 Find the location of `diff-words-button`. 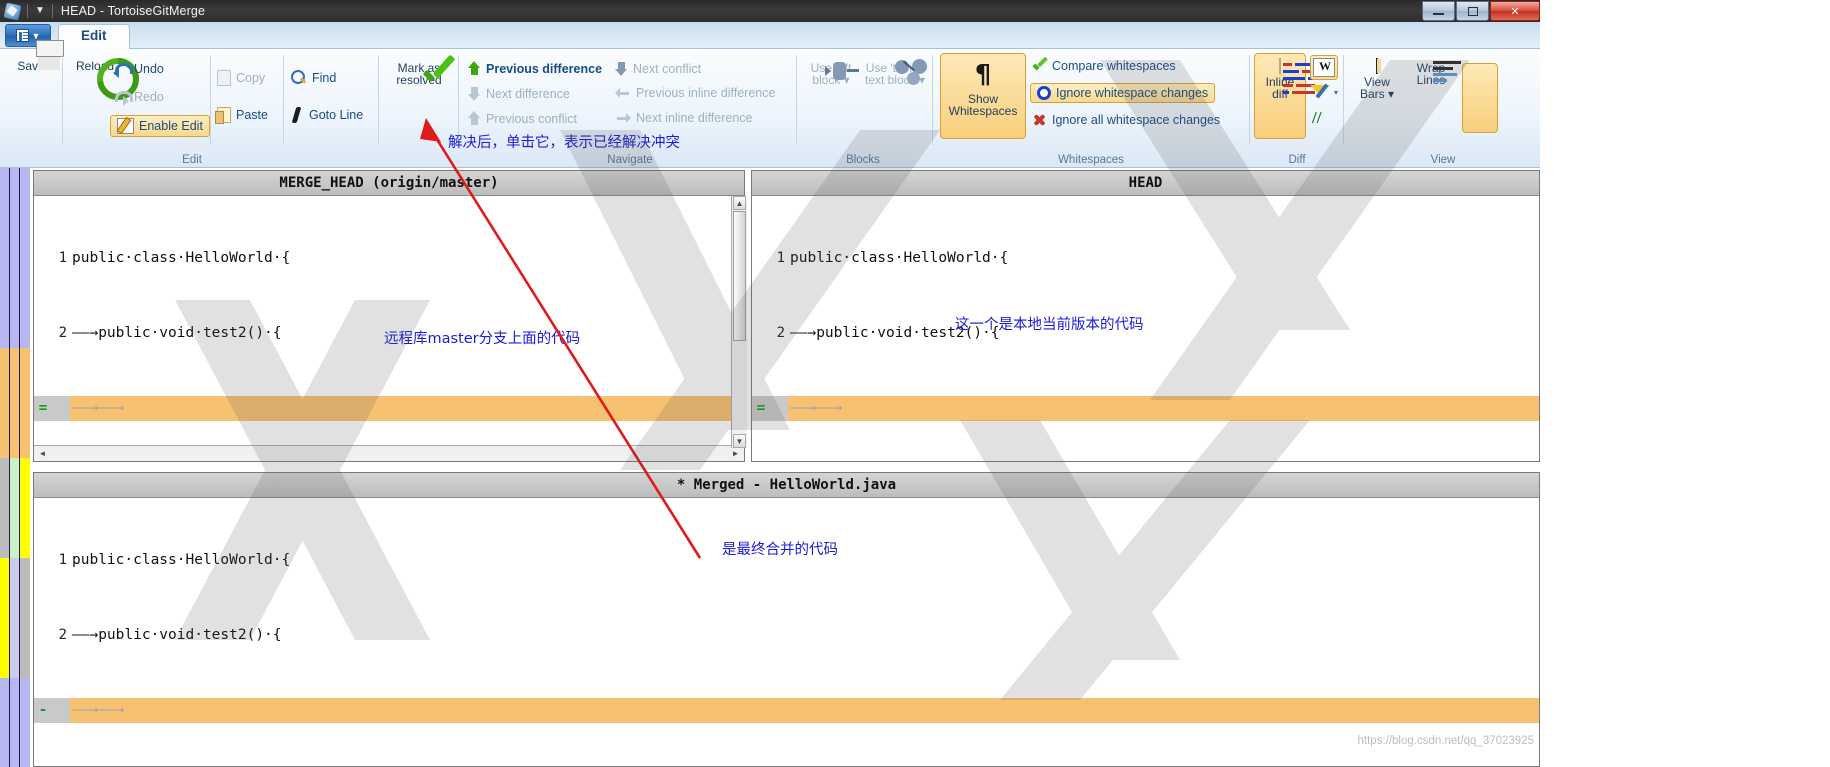

diff-words-button is located at coordinates (1324, 67).